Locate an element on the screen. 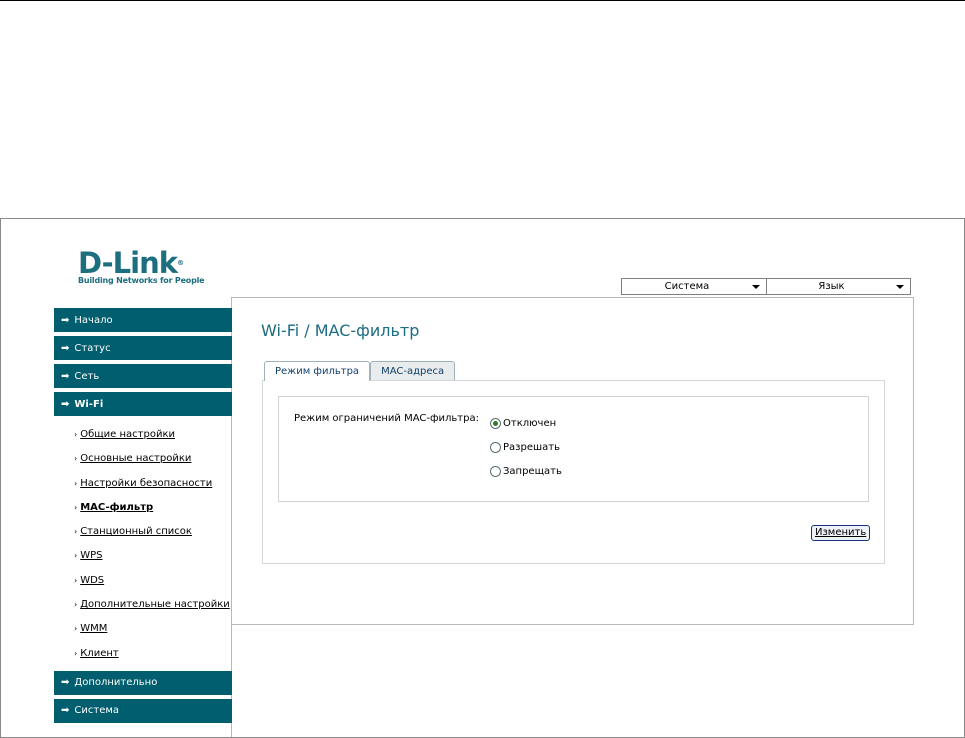 This screenshot has height=738, width=965. sidebar-item-label: Начало is located at coordinates (93, 320).